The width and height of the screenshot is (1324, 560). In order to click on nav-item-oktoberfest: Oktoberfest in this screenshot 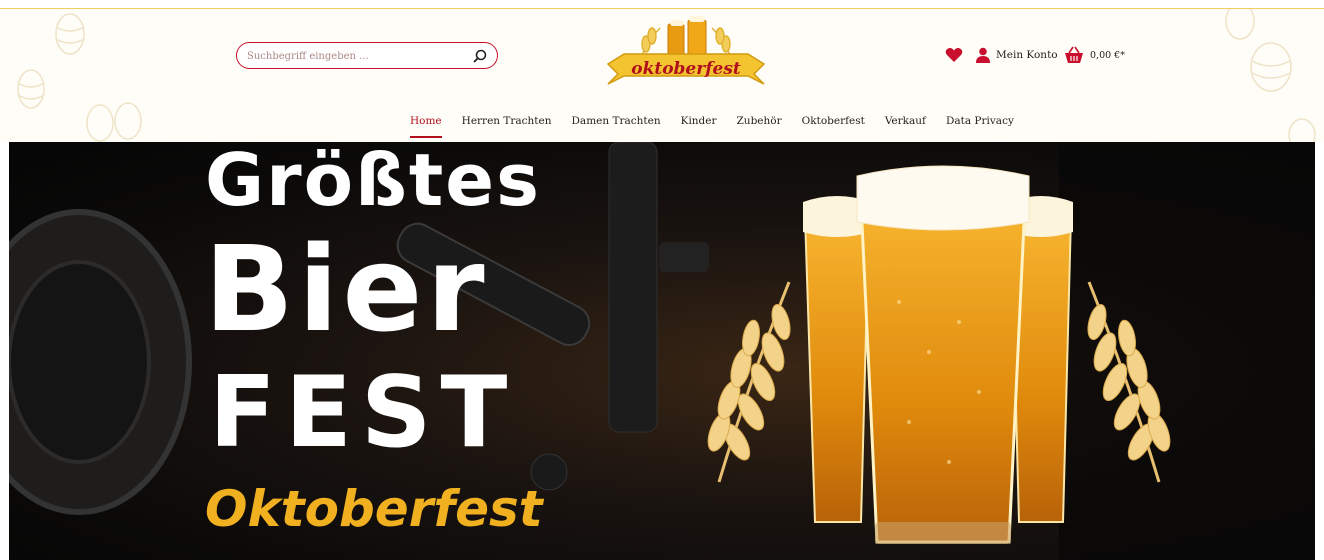, I will do `click(833, 124)`.